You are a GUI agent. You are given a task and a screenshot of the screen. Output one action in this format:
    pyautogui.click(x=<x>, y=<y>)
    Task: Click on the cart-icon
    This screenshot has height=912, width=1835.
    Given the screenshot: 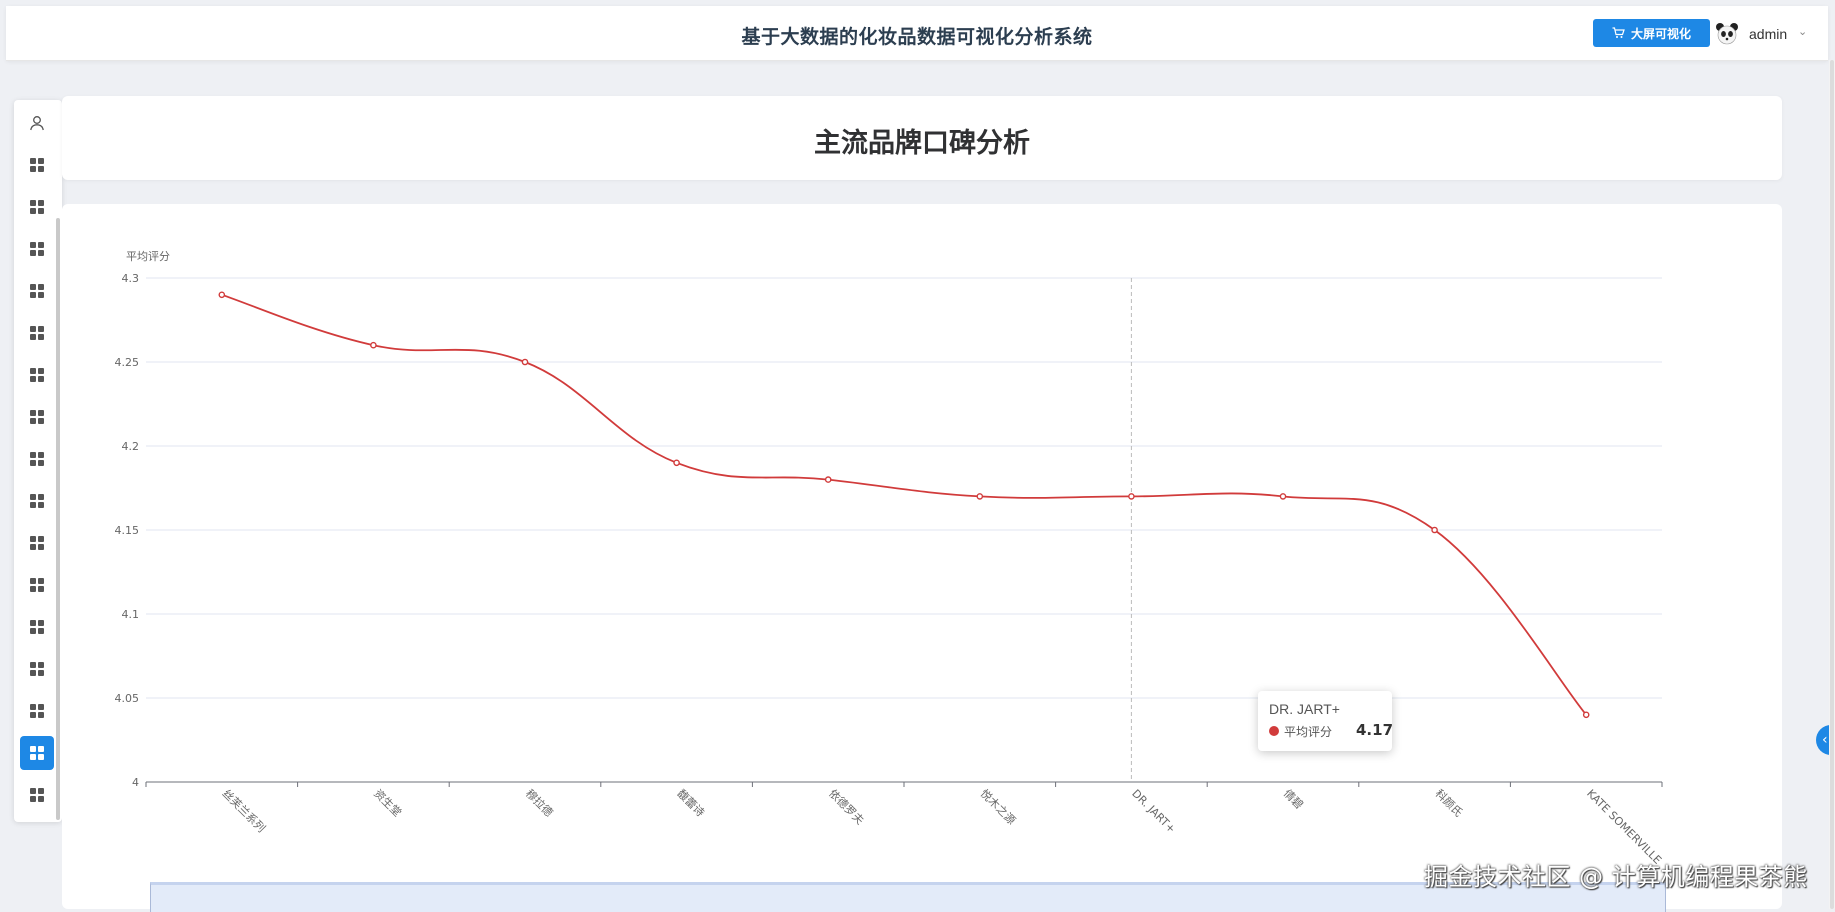 What is the action you would take?
    pyautogui.click(x=1618, y=32)
    